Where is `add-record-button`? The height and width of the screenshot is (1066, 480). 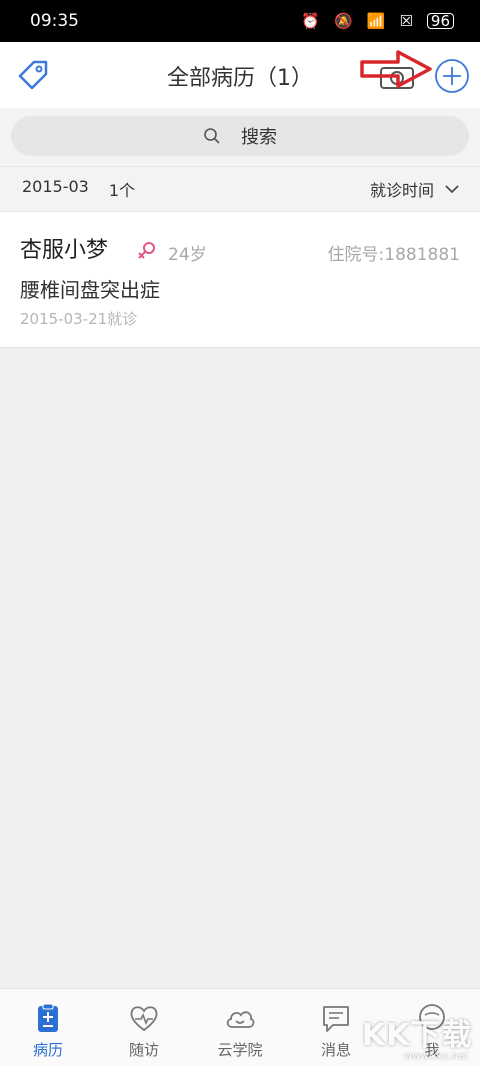
add-record-button is located at coordinates (452, 76).